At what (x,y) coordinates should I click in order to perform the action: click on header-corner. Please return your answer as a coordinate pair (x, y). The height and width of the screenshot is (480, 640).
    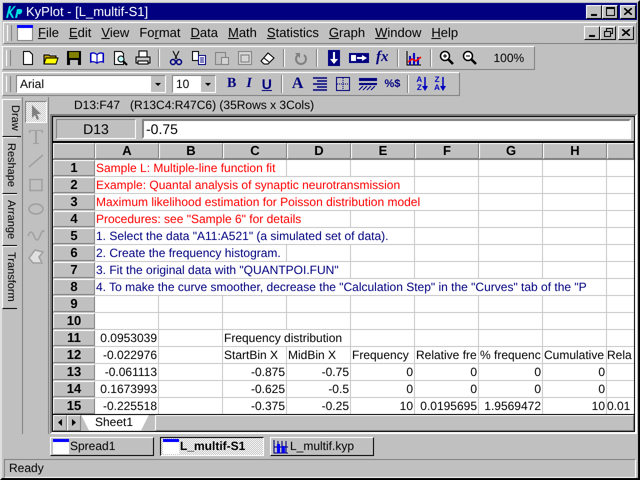
    Looking at the image, I should click on (74, 150).